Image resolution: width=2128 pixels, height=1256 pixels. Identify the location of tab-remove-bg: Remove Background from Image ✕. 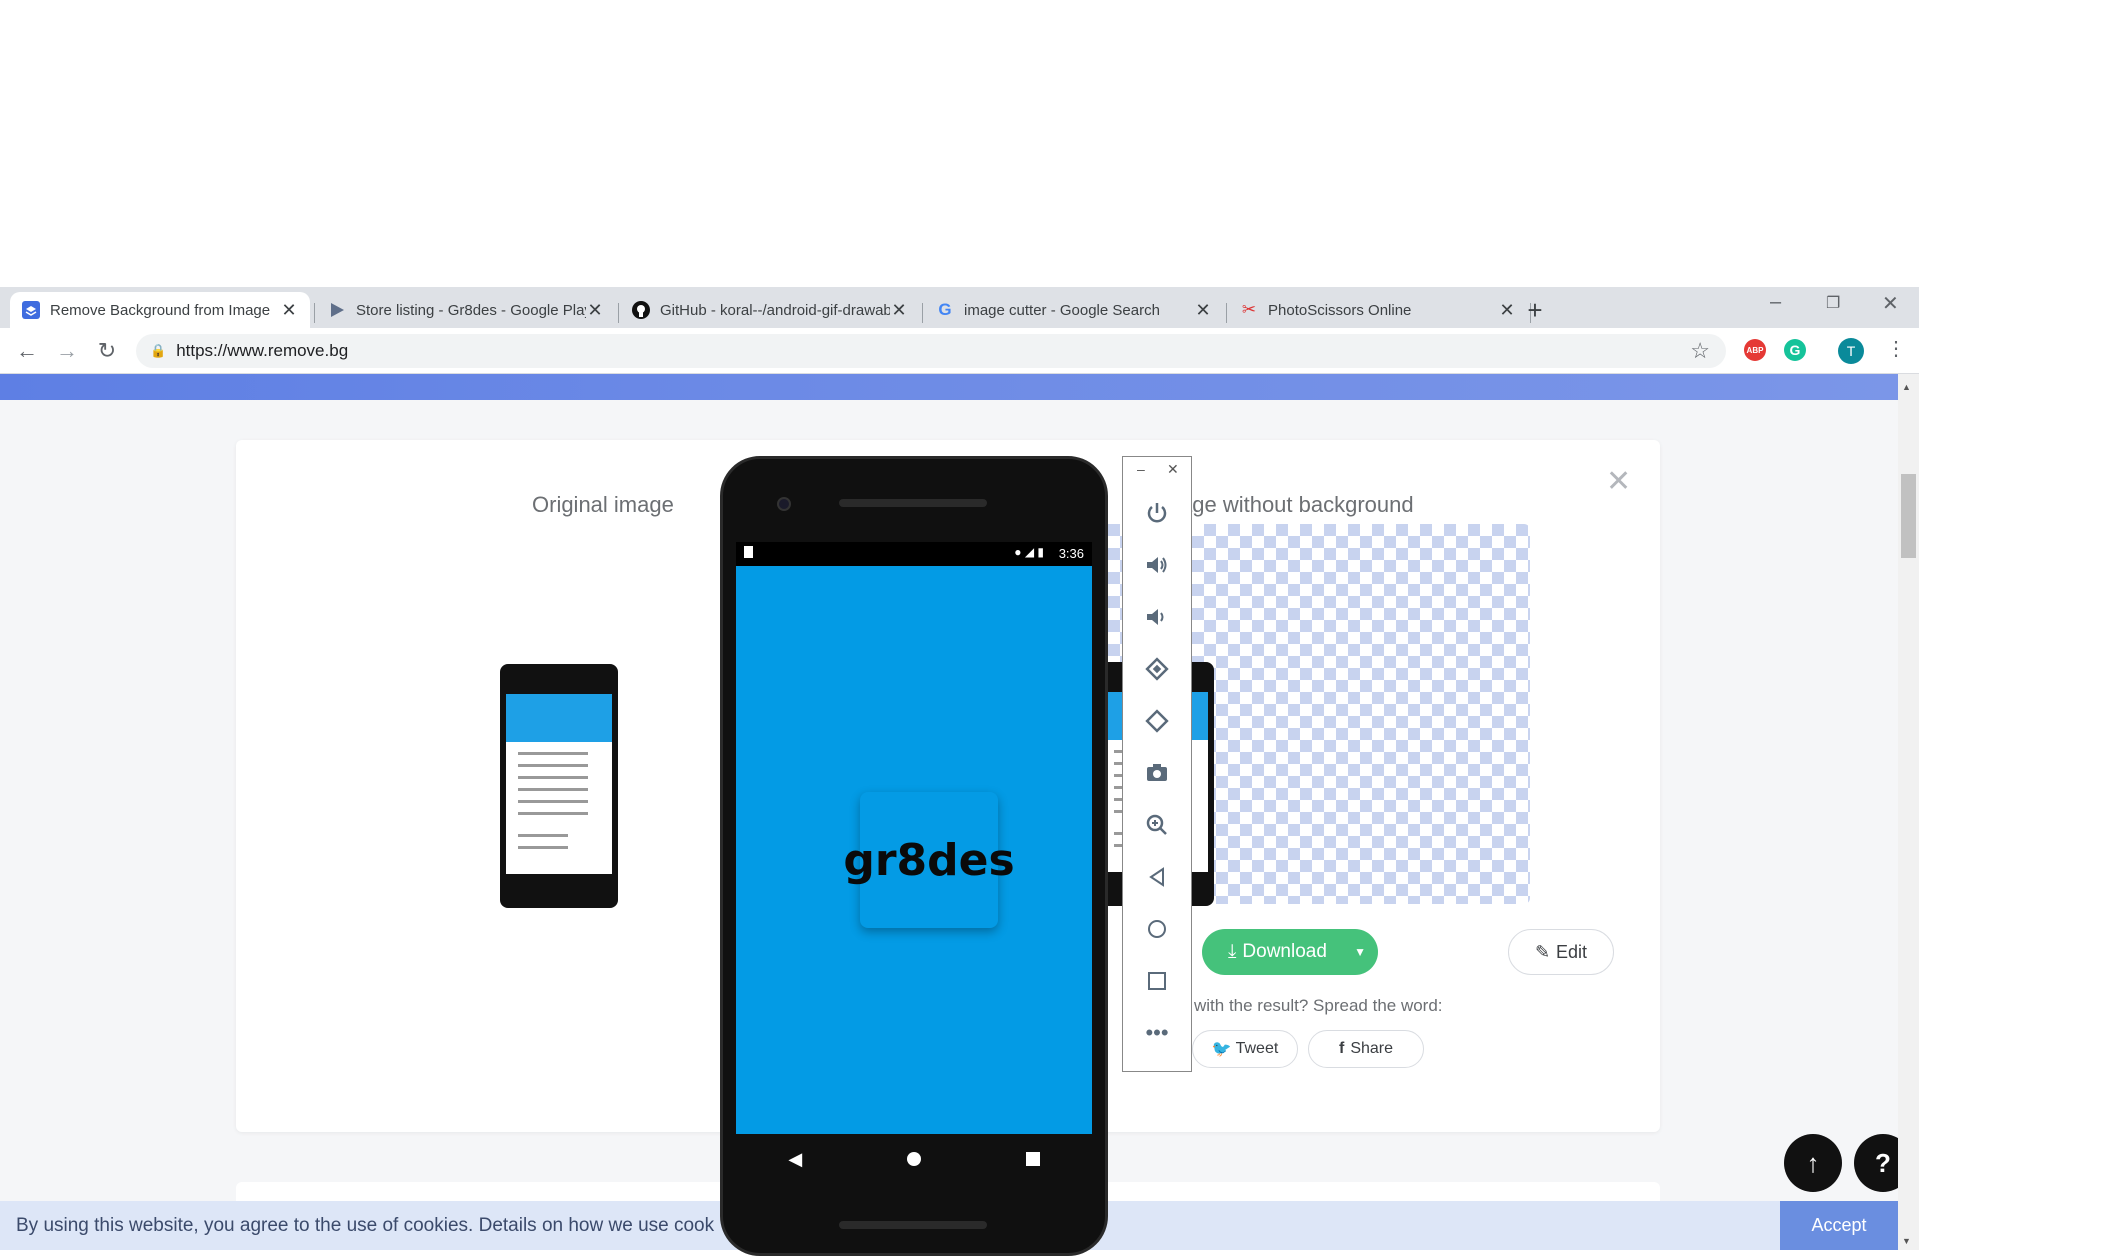
(160, 310).